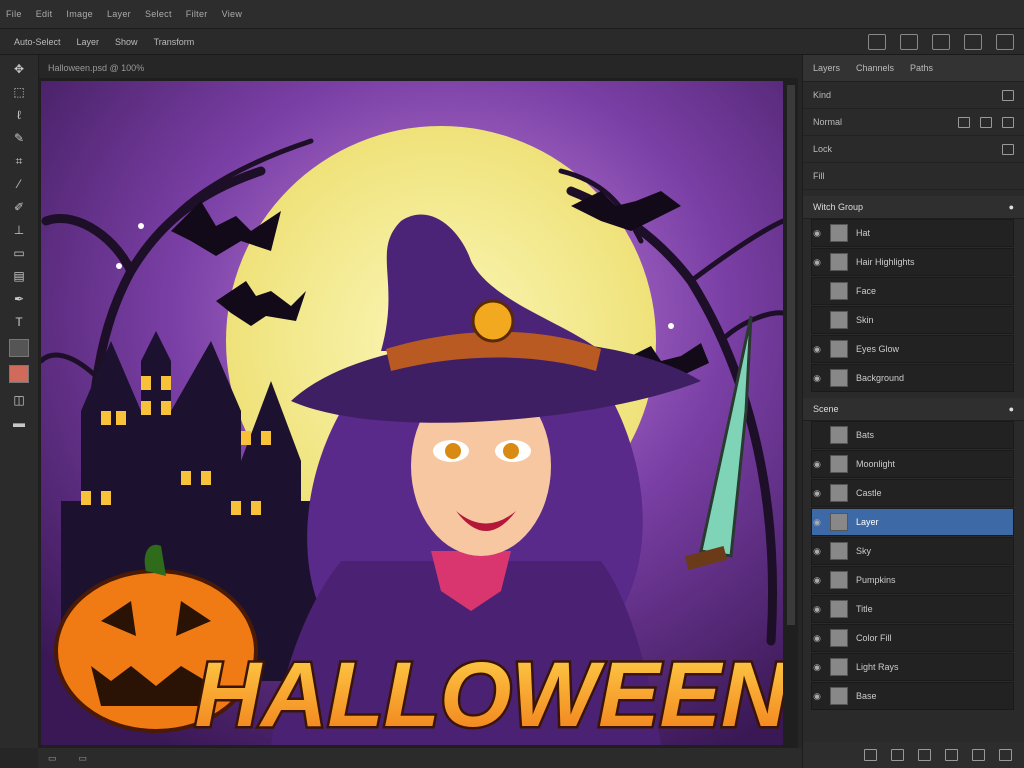  Describe the element at coordinates (19, 138) in the screenshot. I see `quick-select-tool-icon: ✎` at that location.